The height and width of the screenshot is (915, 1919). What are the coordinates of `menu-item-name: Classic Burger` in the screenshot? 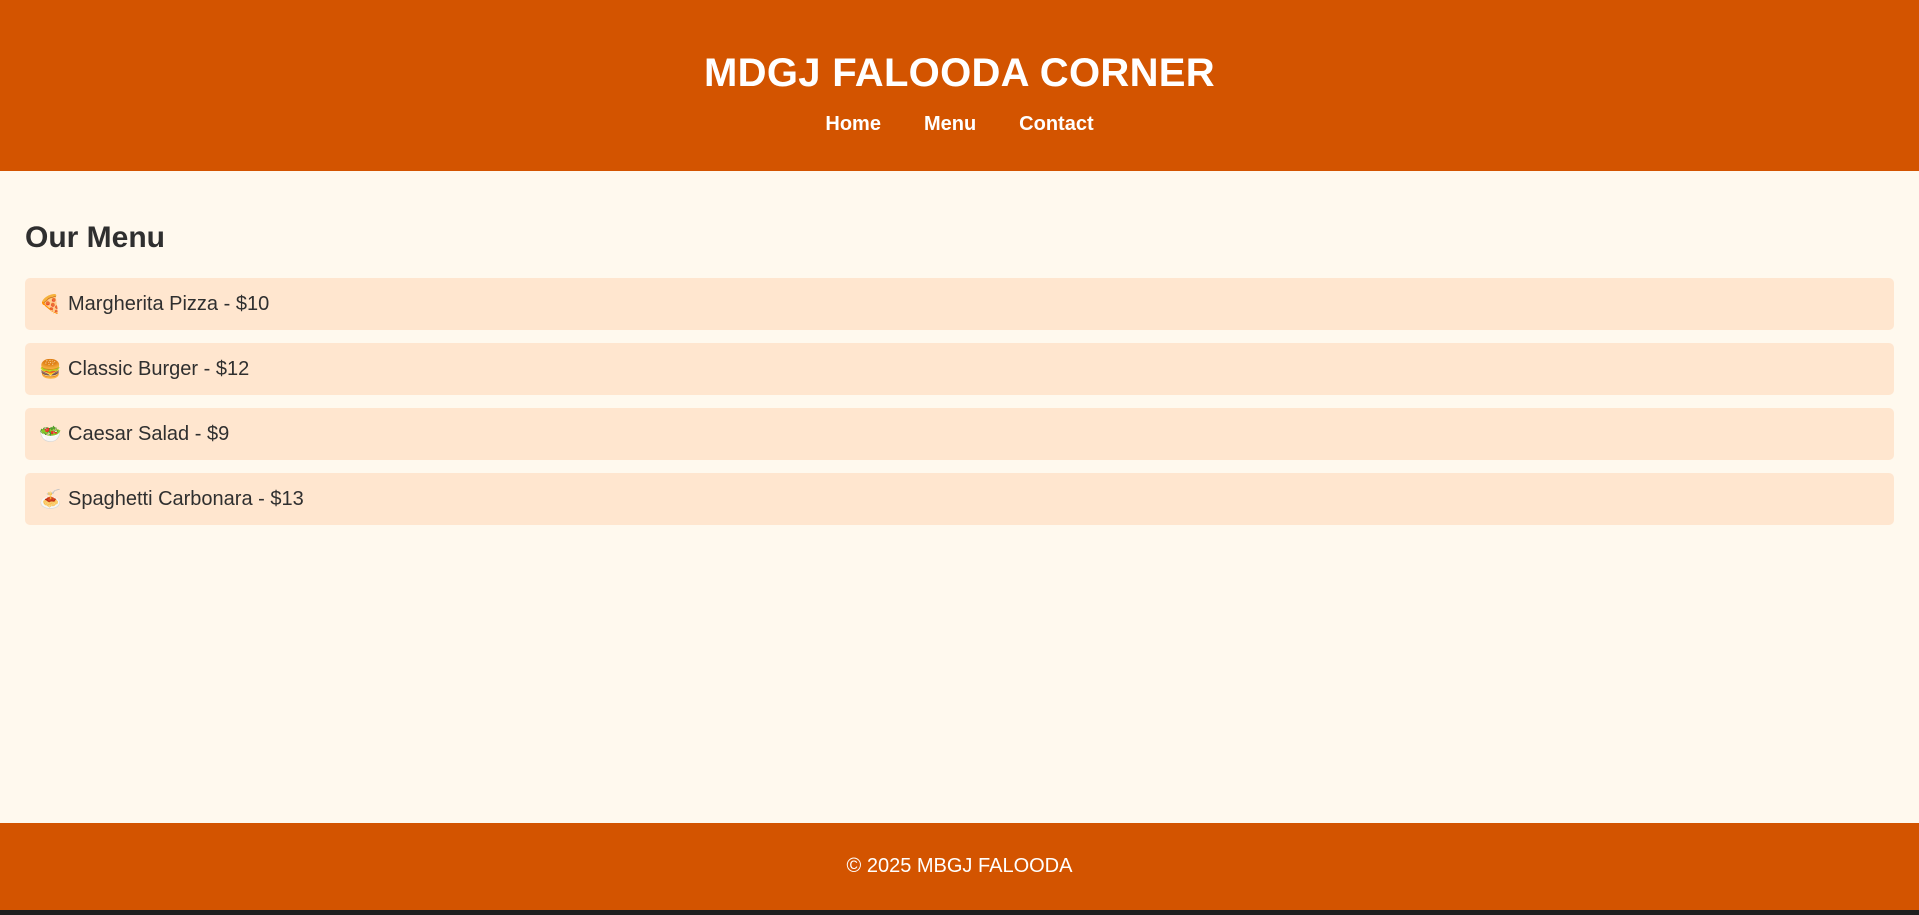 It's located at (133, 368).